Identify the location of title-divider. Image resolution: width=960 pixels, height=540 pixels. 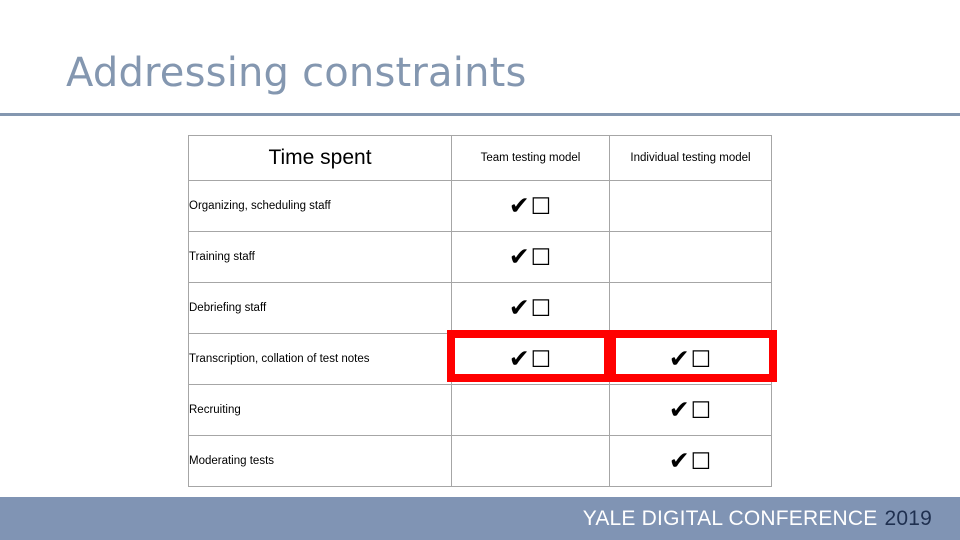
(480, 114).